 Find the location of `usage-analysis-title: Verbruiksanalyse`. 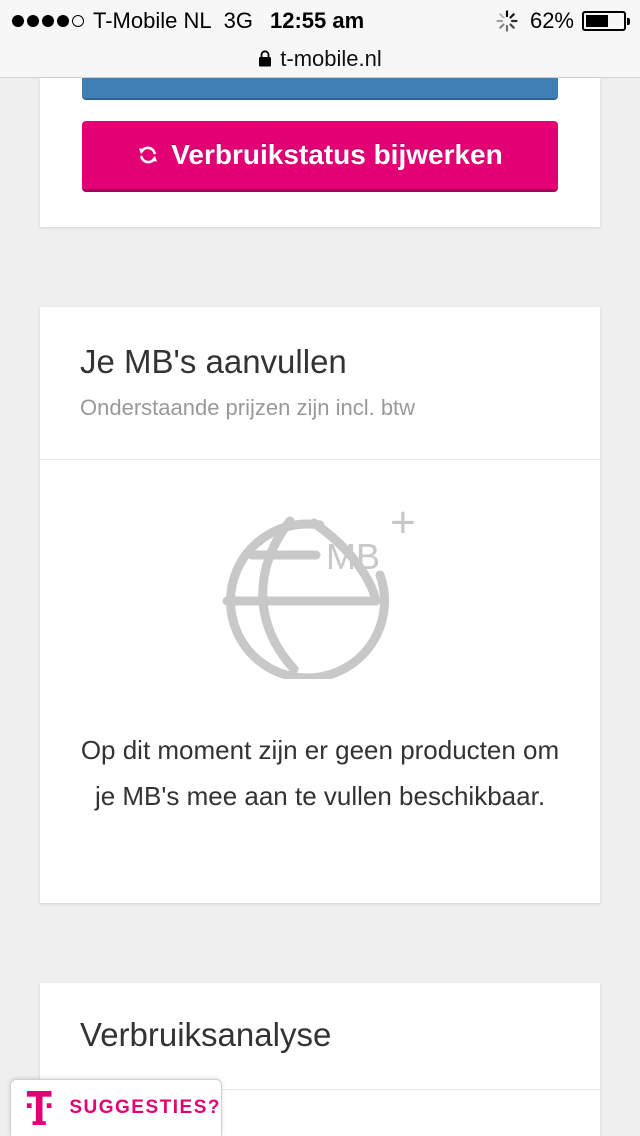

usage-analysis-title: Verbruiksanalyse is located at coordinates (206, 1034).